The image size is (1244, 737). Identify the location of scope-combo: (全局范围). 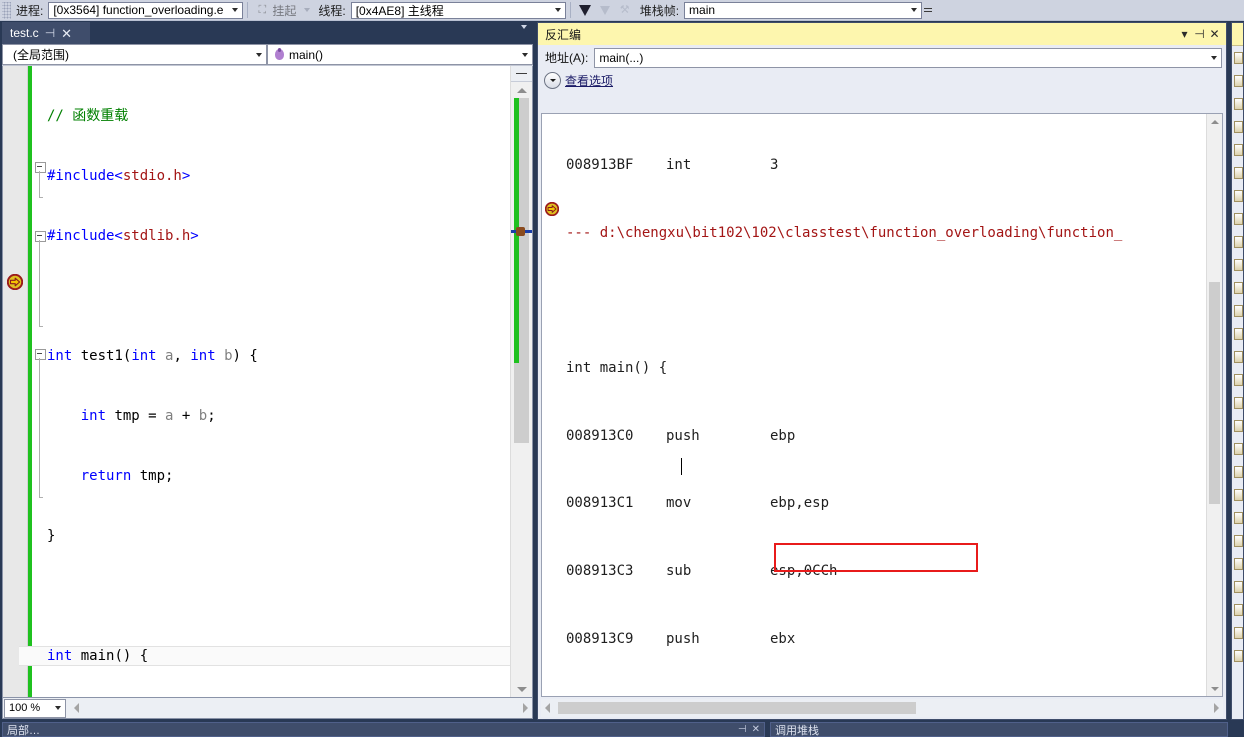
(134, 54).